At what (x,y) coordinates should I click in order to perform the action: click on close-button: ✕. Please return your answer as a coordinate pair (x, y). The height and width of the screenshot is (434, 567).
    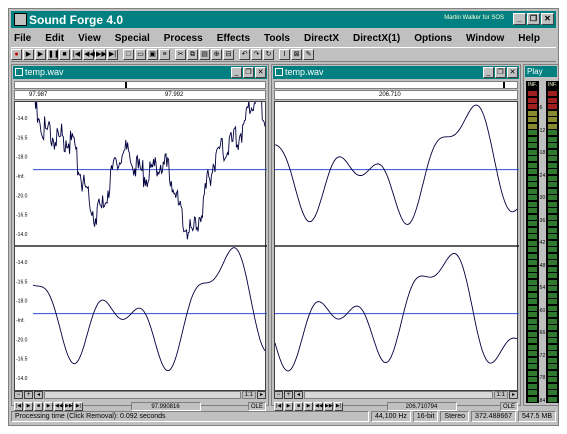
    Looking at the image, I should click on (547, 19).